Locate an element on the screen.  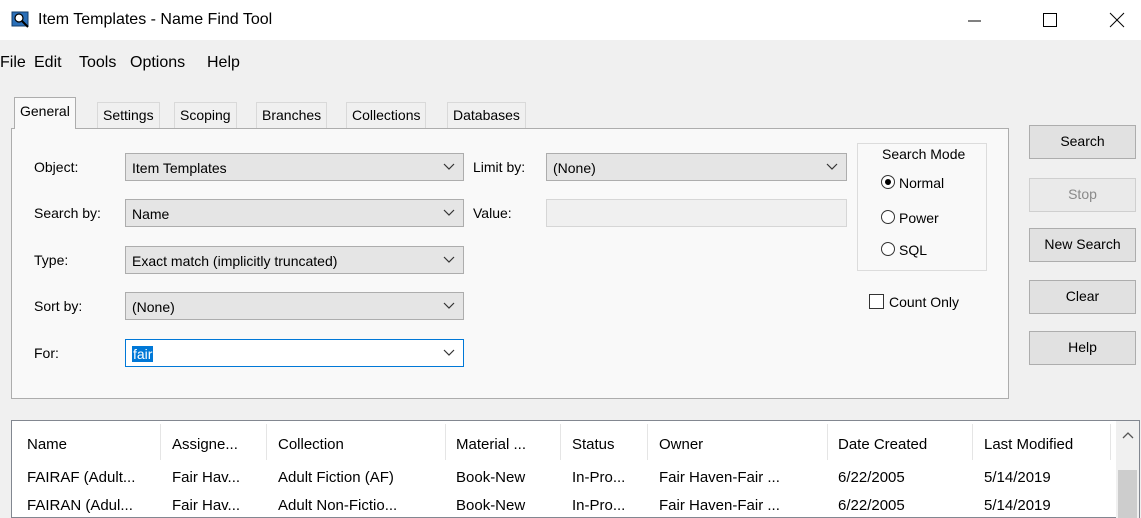
value-label: Value: is located at coordinates (492, 213).